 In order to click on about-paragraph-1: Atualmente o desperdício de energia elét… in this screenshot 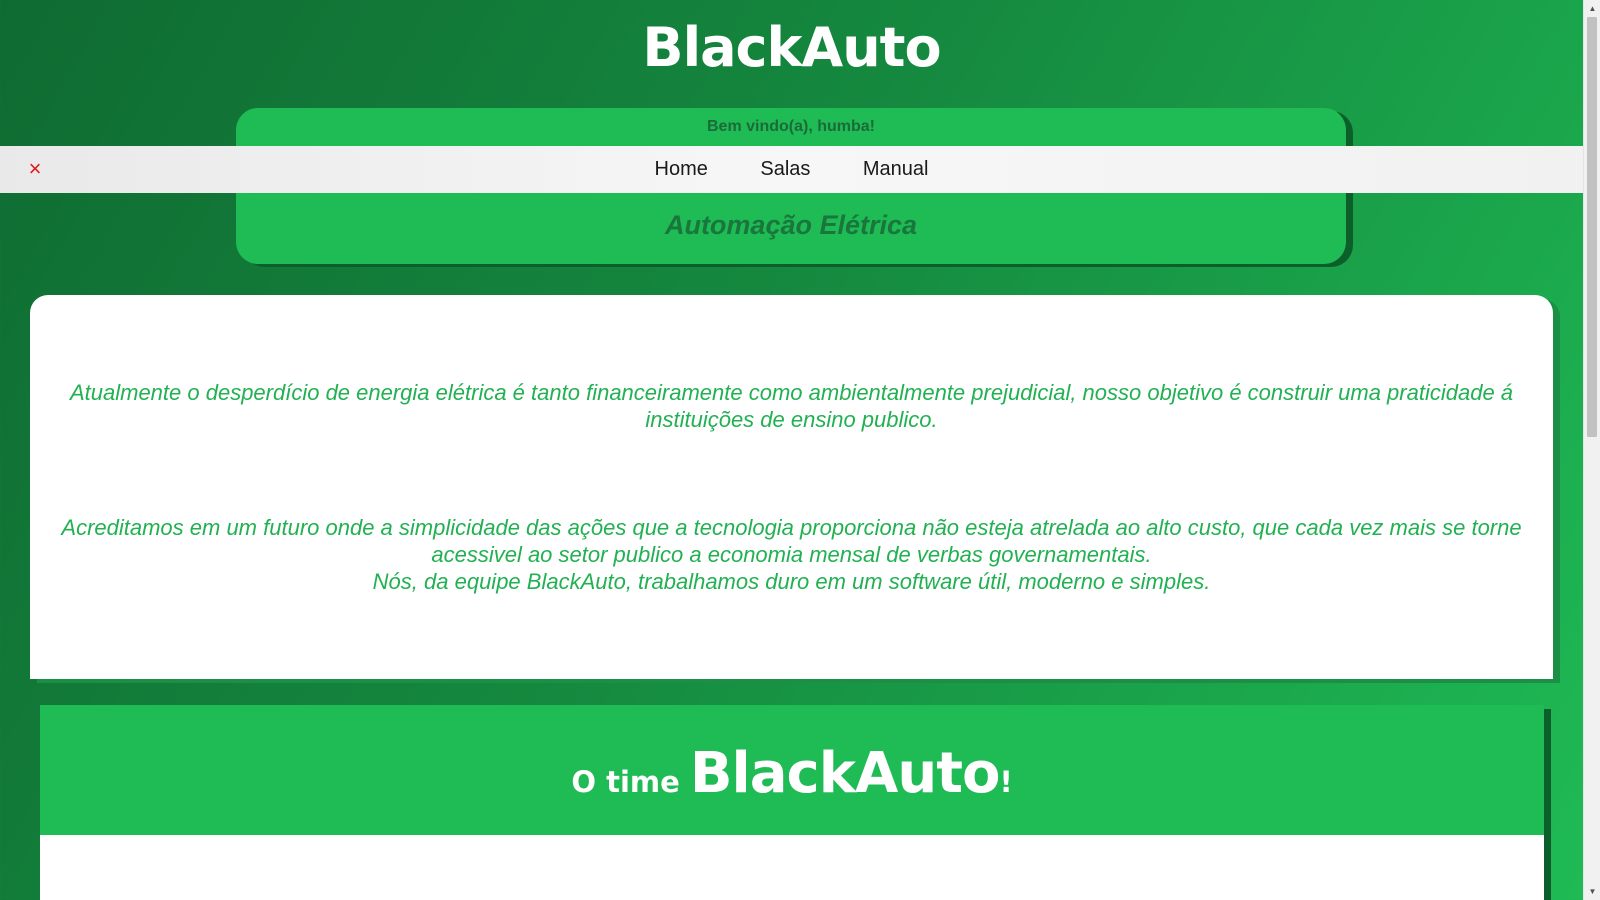, I will do `click(791, 406)`.